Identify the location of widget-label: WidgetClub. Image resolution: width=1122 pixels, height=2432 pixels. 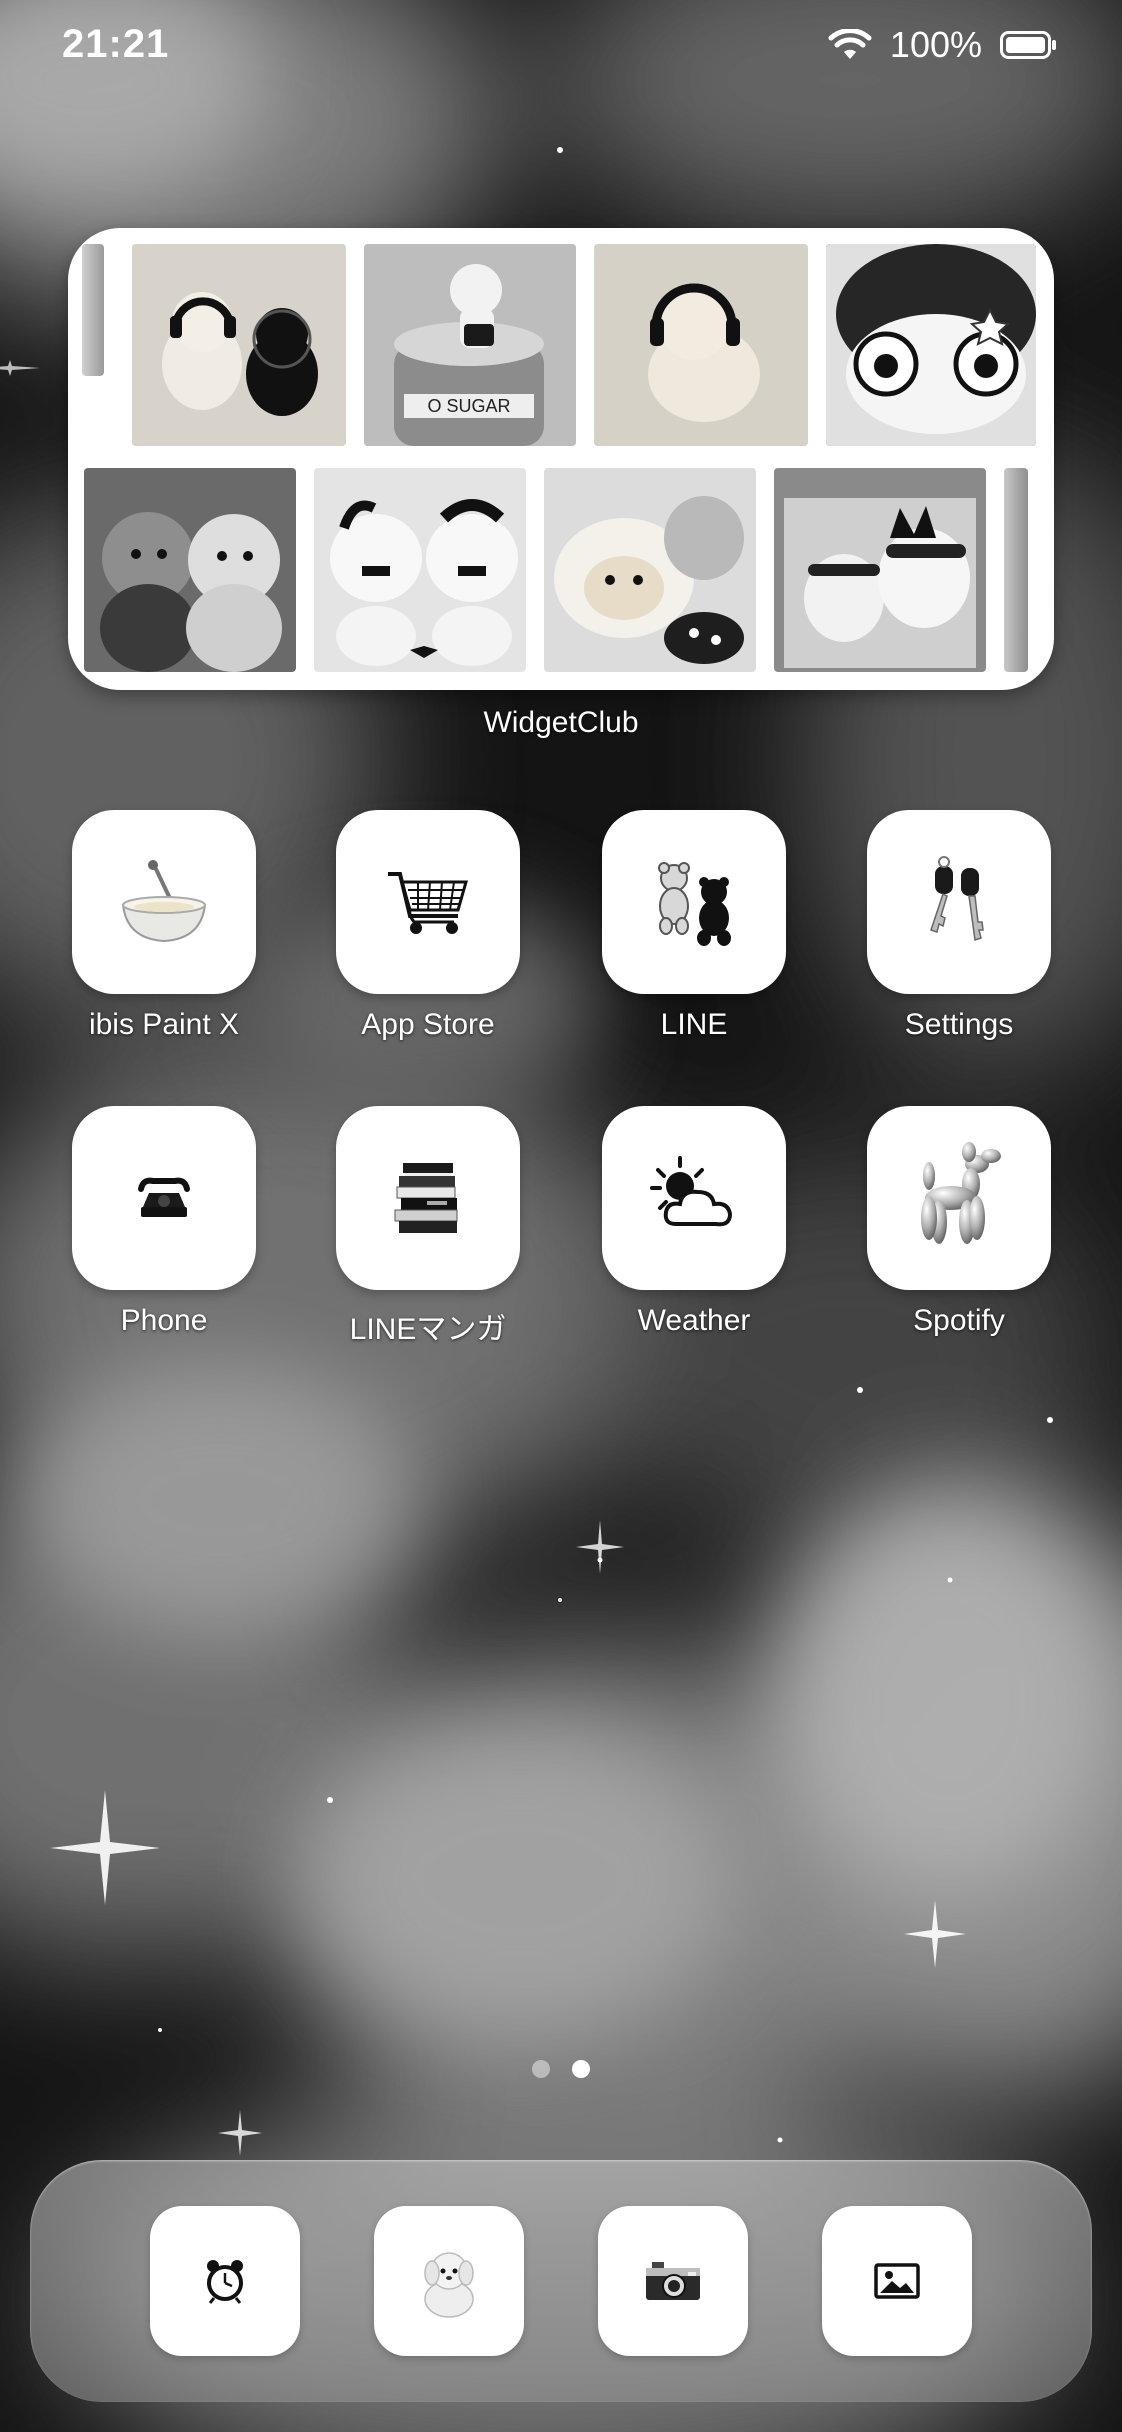
(561, 722).